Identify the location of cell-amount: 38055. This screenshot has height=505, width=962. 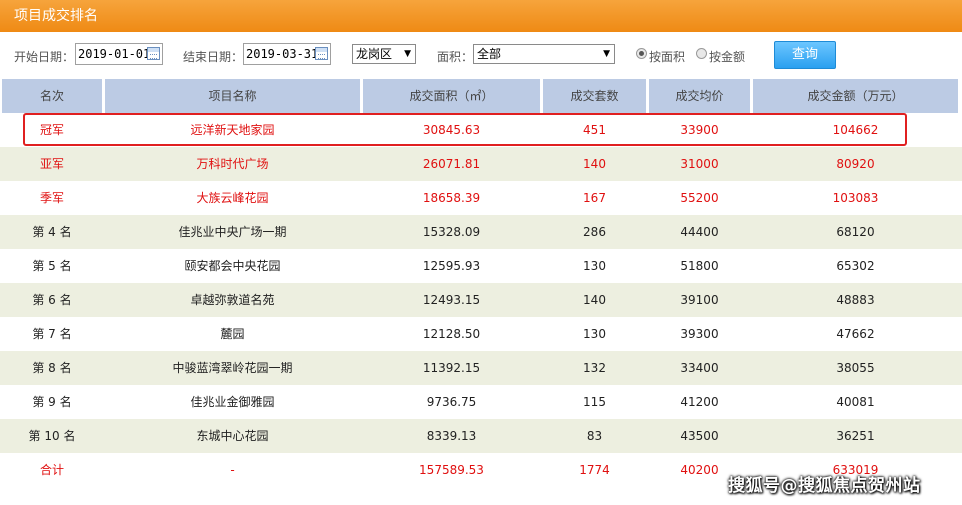
(855, 368).